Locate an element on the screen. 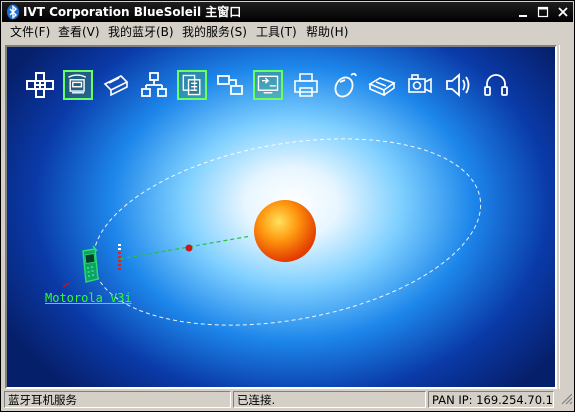 The width and height of the screenshot is (575, 412). status-bar: 蓝牙耳机服务 已连接. PAN IP: 169.254.70.137 is located at coordinates (287, 400).